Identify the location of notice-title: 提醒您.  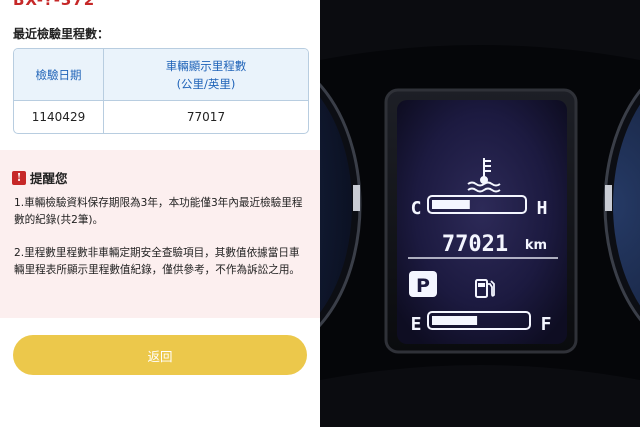
(49, 178).